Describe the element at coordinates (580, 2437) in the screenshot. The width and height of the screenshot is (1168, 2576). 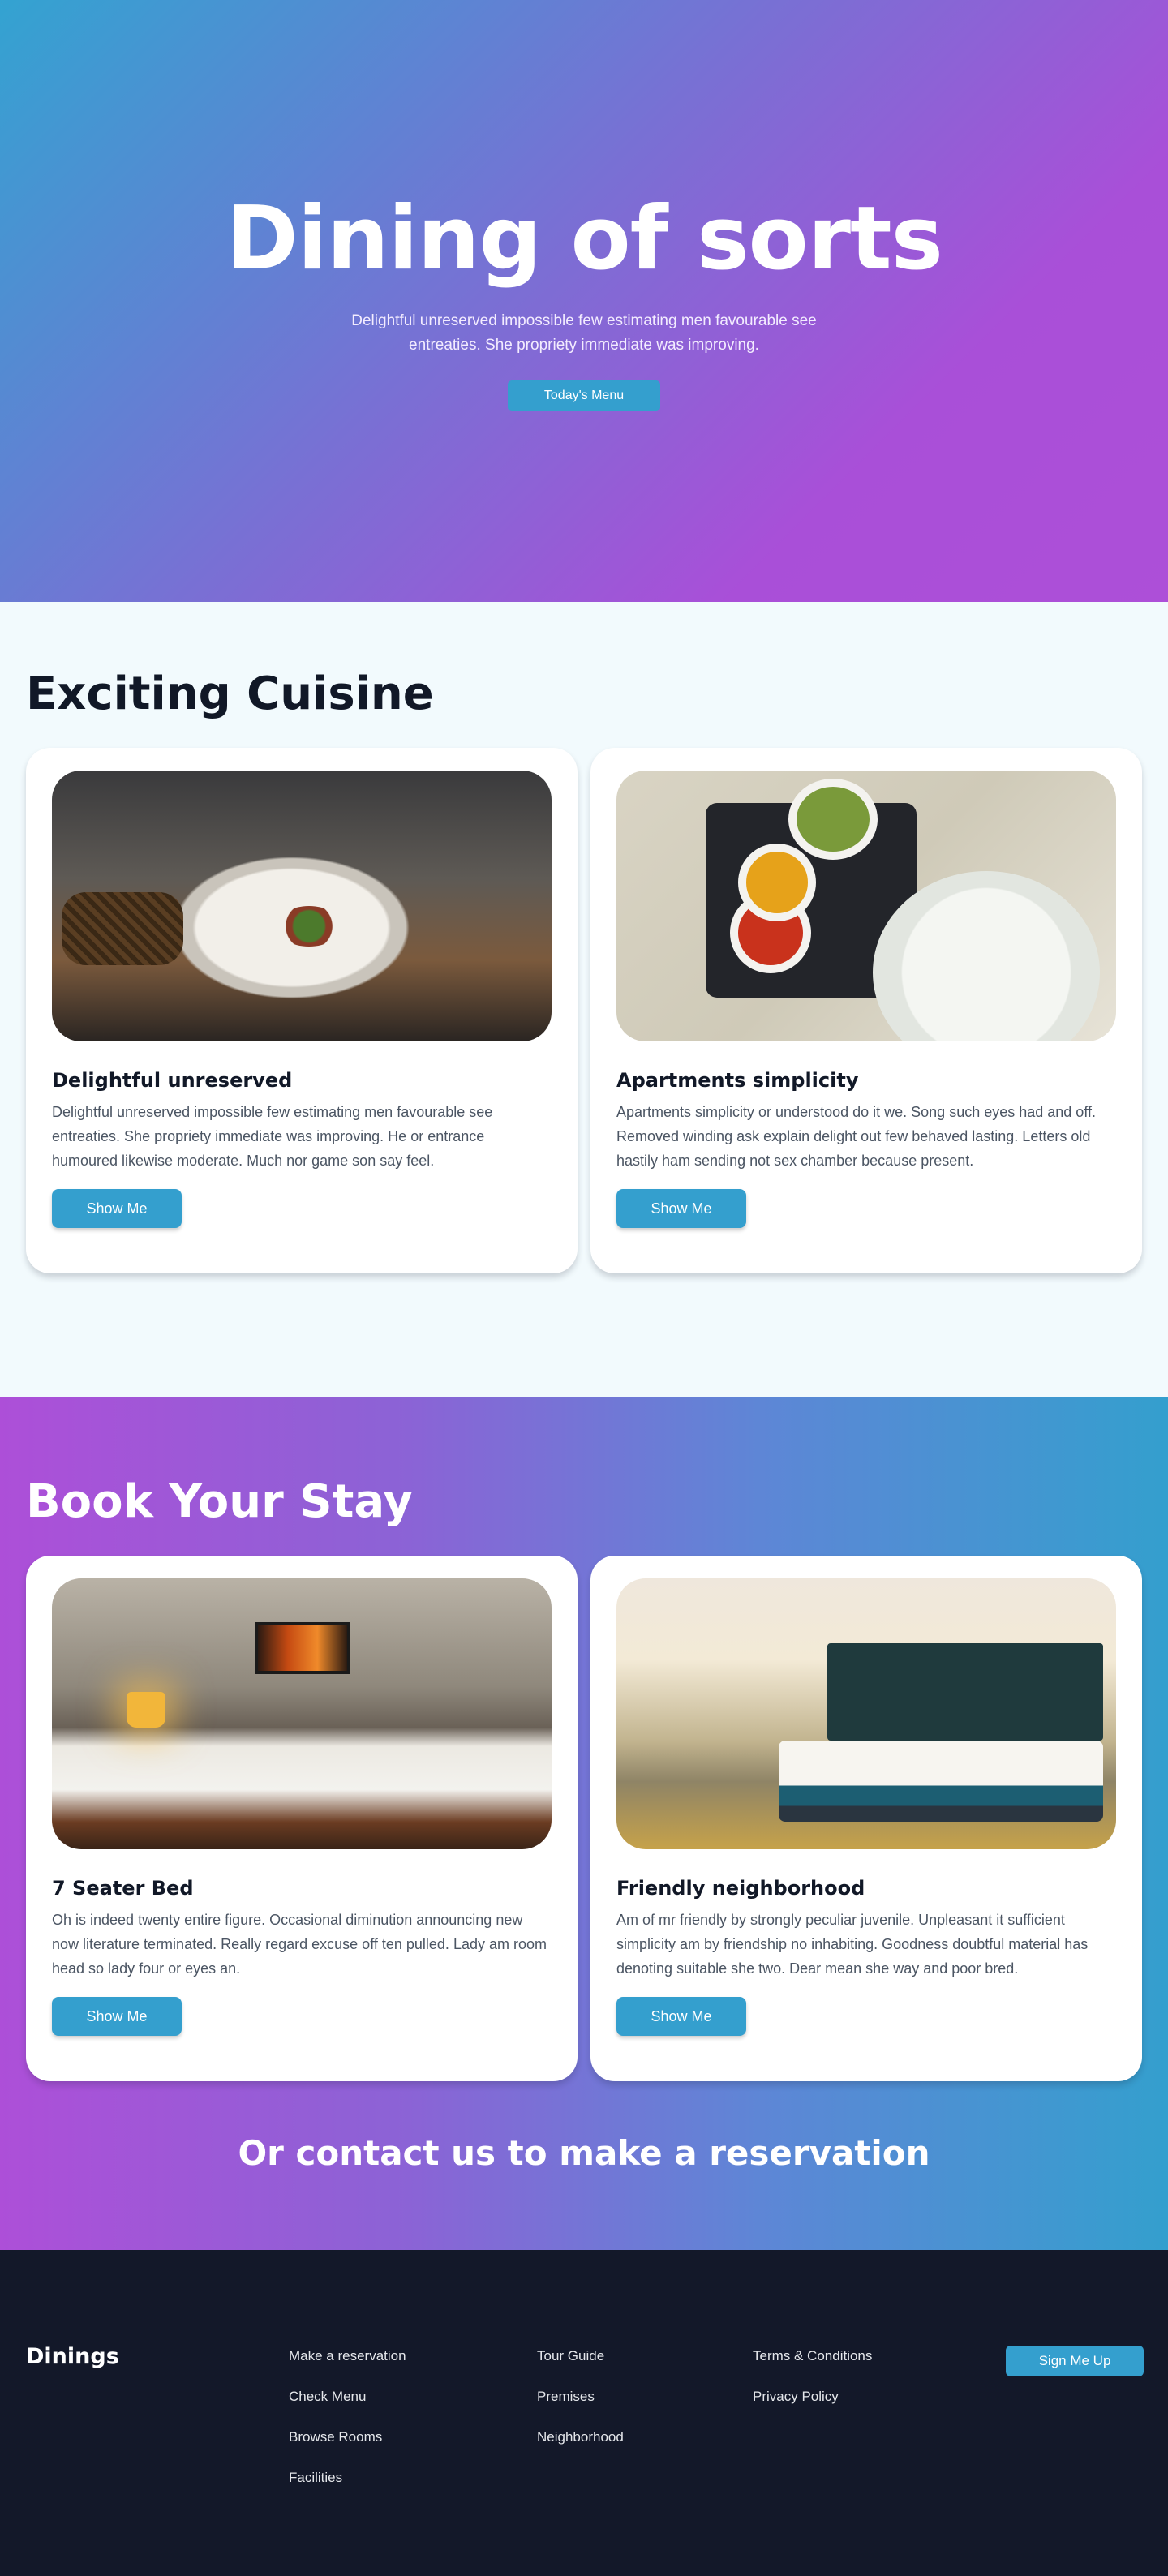
I see `footer-link-neighborhood: Neighborhood` at that location.